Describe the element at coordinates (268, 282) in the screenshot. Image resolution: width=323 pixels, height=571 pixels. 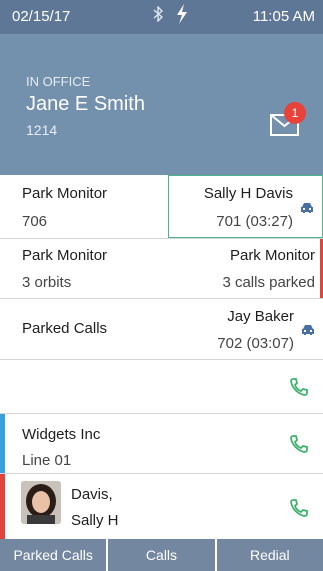
I see `key-sublabel: 3 calls parked` at that location.